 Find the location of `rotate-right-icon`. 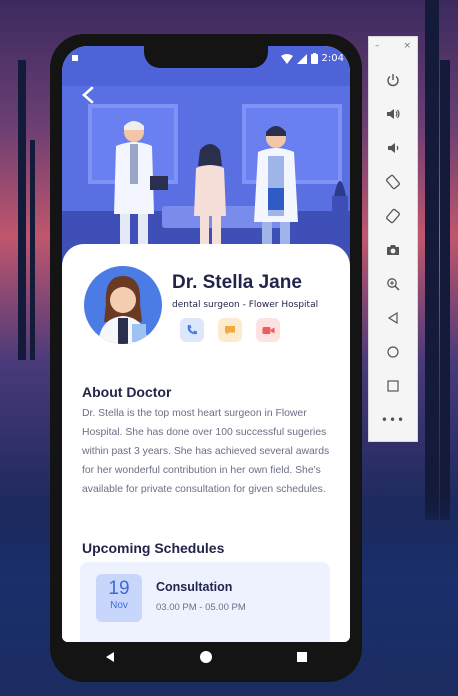

rotate-right-icon is located at coordinates (393, 216).